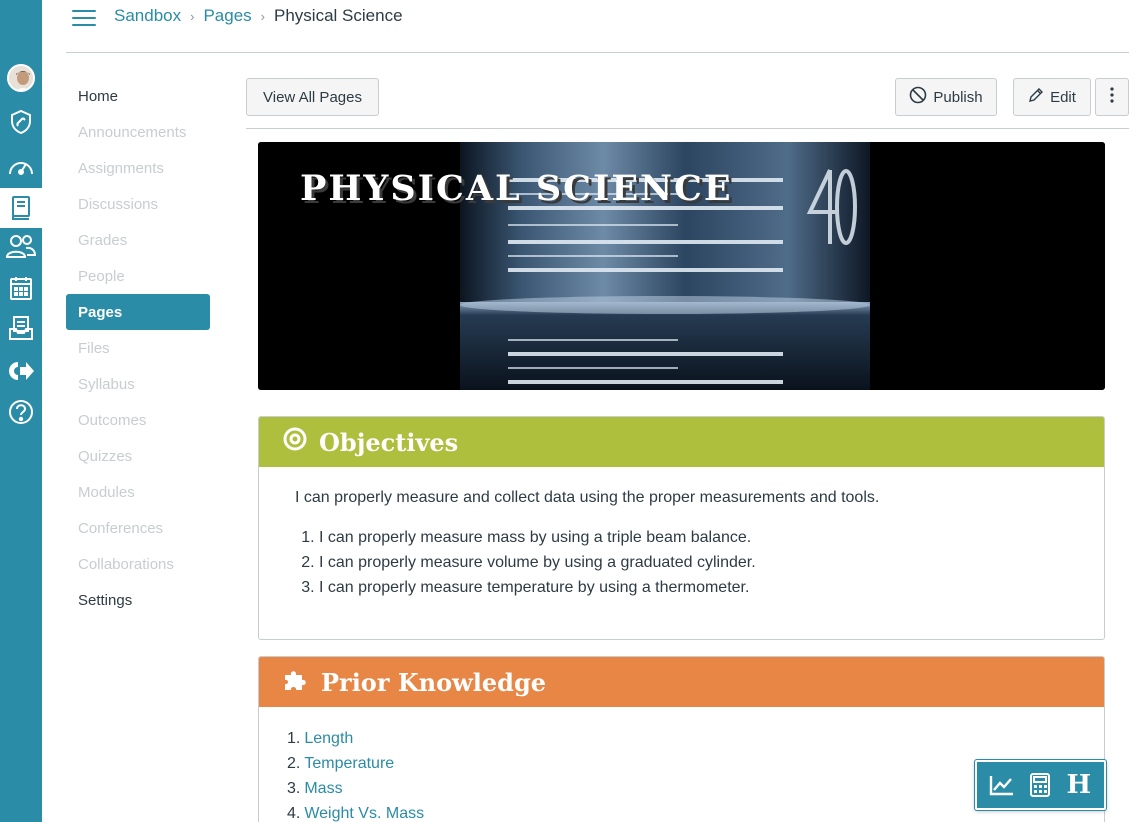 This screenshot has width=1143, height=822. I want to click on course-nav-quizzes: Quizzes, so click(138, 456).